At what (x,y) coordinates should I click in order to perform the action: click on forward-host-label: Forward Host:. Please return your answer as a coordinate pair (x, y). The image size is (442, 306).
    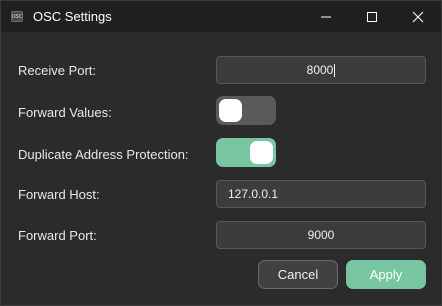
    Looking at the image, I should click on (59, 194).